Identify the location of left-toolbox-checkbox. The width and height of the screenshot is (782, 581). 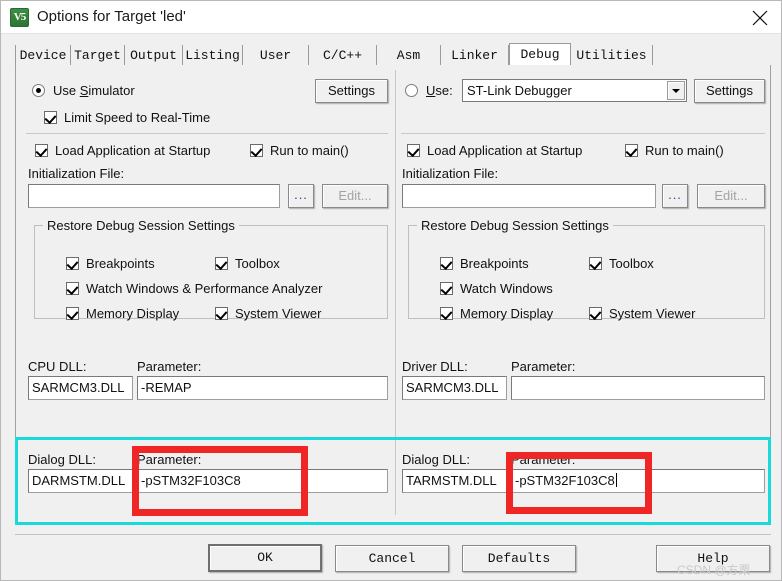
(221, 263).